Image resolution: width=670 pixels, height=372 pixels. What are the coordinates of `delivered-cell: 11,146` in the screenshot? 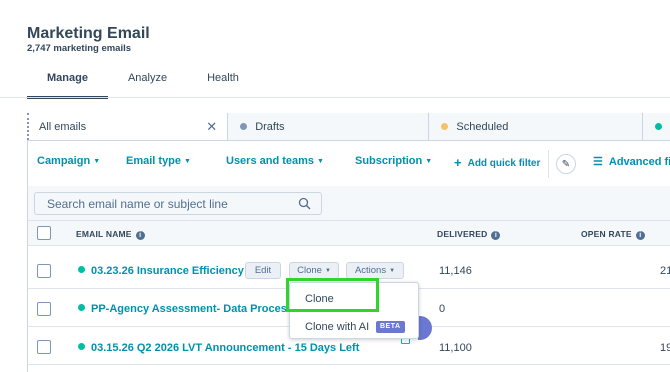 It's located at (455, 271).